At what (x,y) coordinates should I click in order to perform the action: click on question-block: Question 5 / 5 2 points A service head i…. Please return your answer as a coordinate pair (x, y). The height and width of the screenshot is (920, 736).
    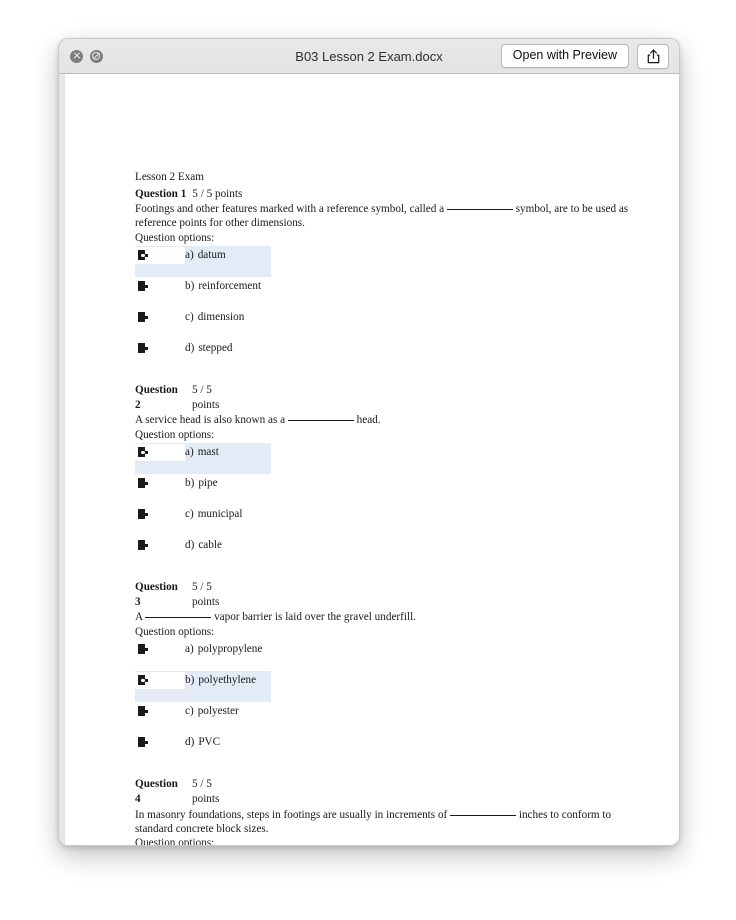
    Looking at the image, I should click on (390, 475).